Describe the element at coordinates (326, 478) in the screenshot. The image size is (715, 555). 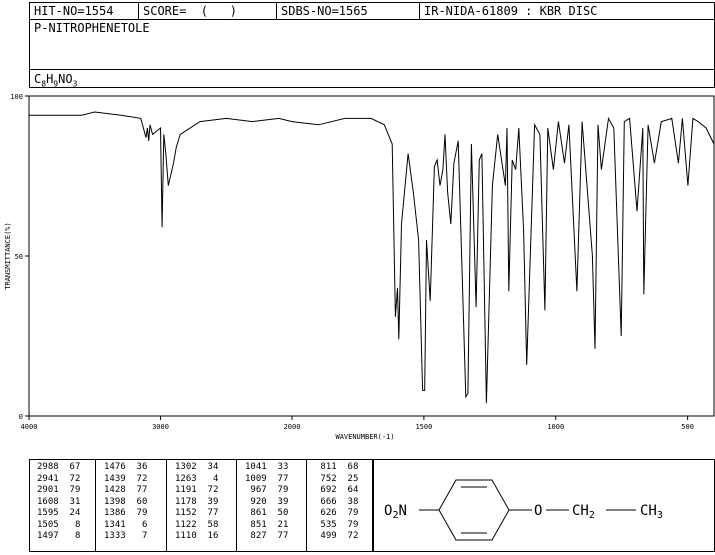
I see `peak-wavenumber: 752` at that location.